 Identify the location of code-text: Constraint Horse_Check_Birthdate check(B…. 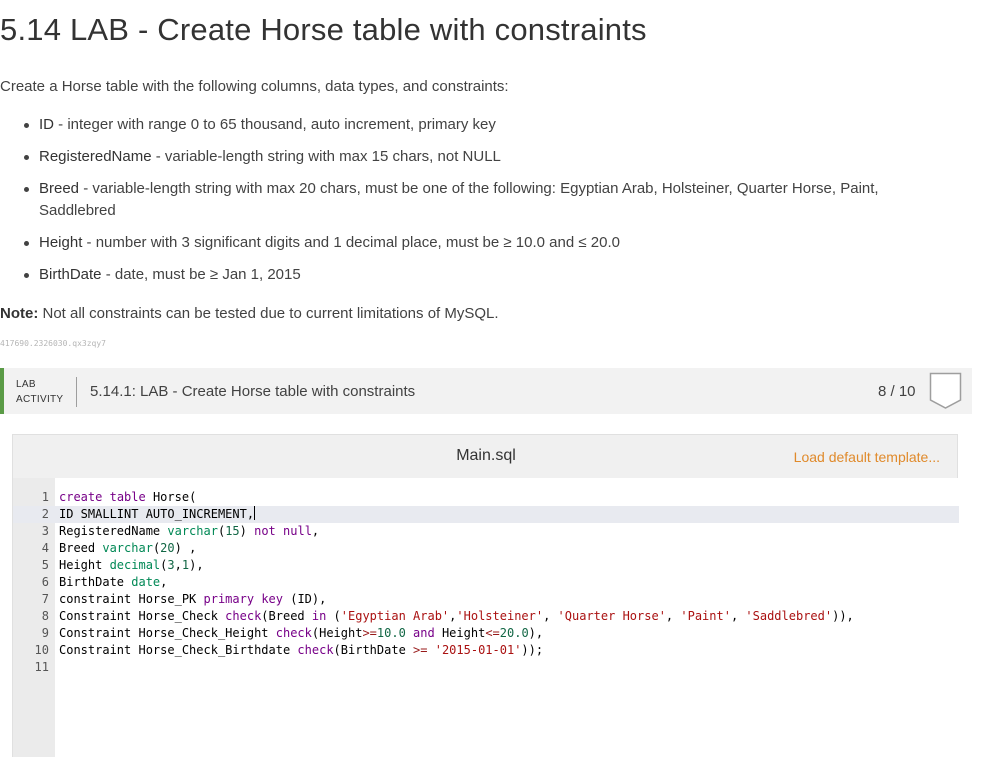
(301, 650).